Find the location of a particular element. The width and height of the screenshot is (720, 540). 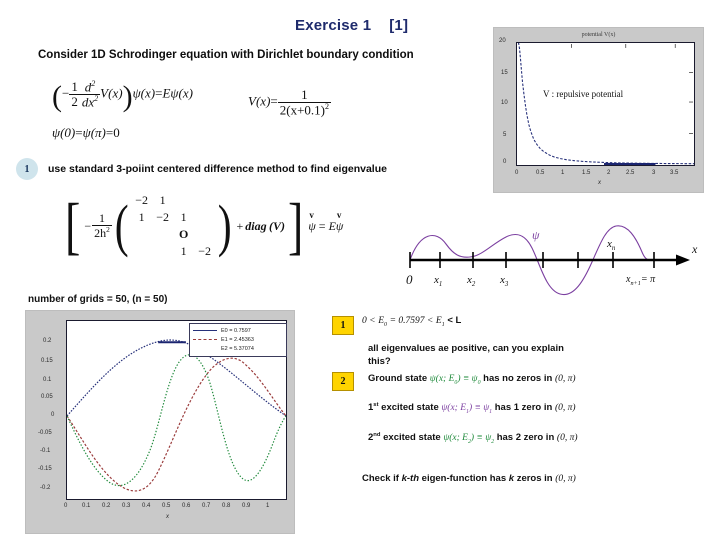

page-title: Exercise 1 [1] is located at coordinates (351, 25).